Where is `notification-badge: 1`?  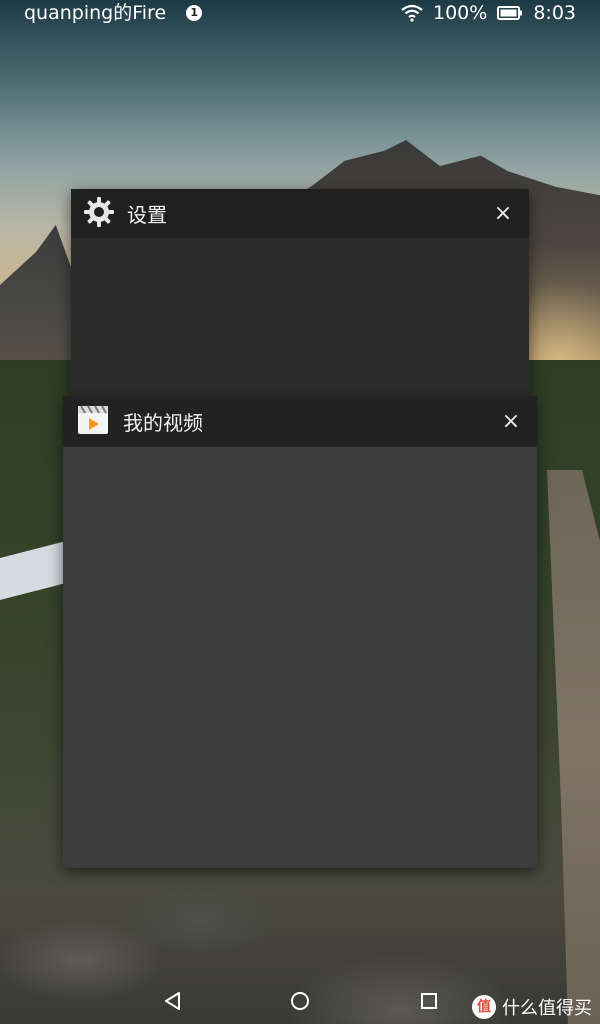
notification-badge: 1 is located at coordinates (194, 13).